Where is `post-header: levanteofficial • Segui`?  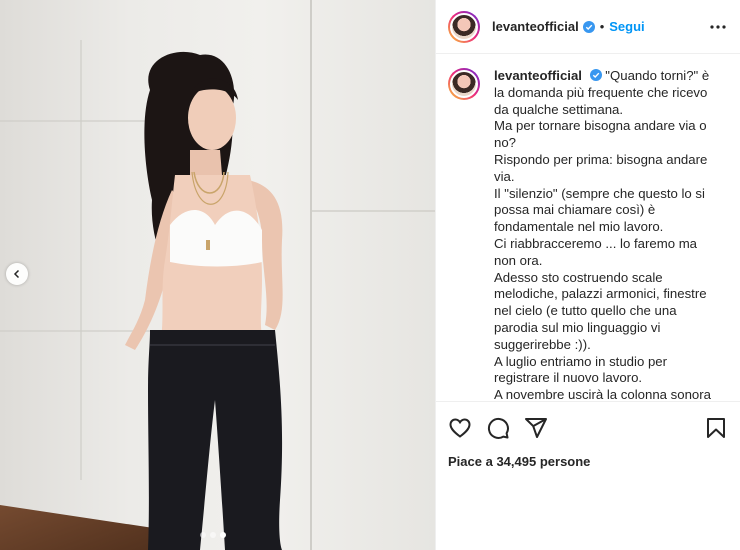 post-header: levanteofficial • Segui is located at coordinates (588, 27).